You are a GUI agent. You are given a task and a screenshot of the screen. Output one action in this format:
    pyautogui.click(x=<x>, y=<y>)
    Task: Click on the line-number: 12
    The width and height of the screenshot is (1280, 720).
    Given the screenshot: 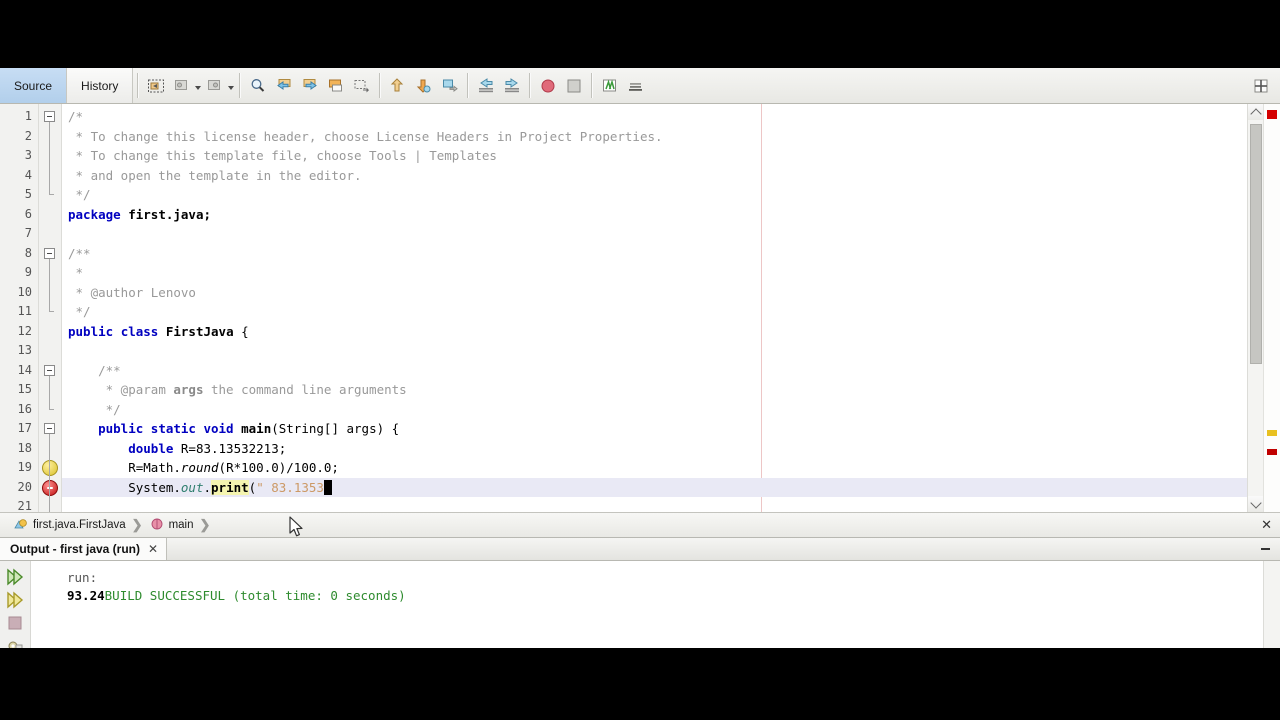 What is the action you would take?
    pyautogui.click(x=24, y=330)
    